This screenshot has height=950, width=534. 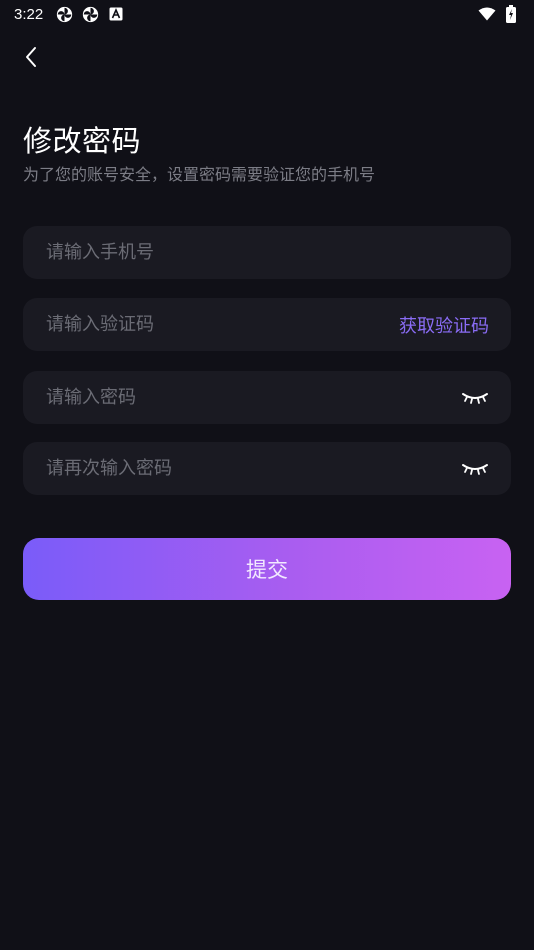 What do you see at coordinates (82, 141) in the screenshot?
I see `page-title: 修改密码` at bounding box center [82, 141].